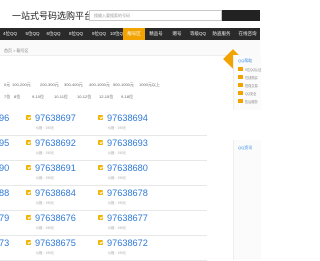  What do you see at coordinates (55, 143) in the screenshot?
I see `qq-number: 97638692` at bounding box center [55, 143].